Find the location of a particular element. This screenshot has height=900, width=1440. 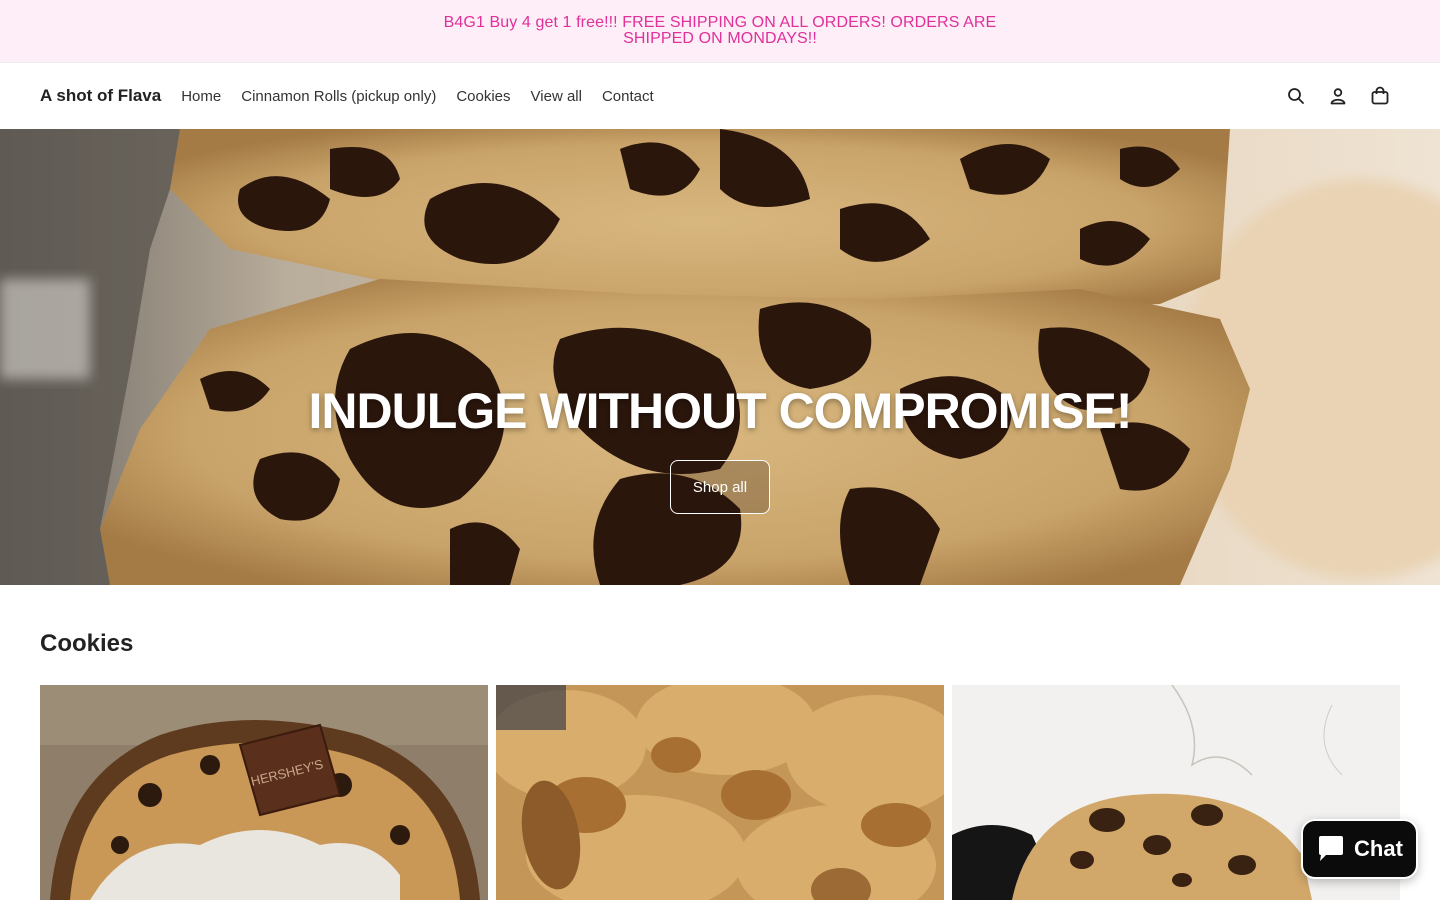

header-icons is located at coordinates (1338, 96).